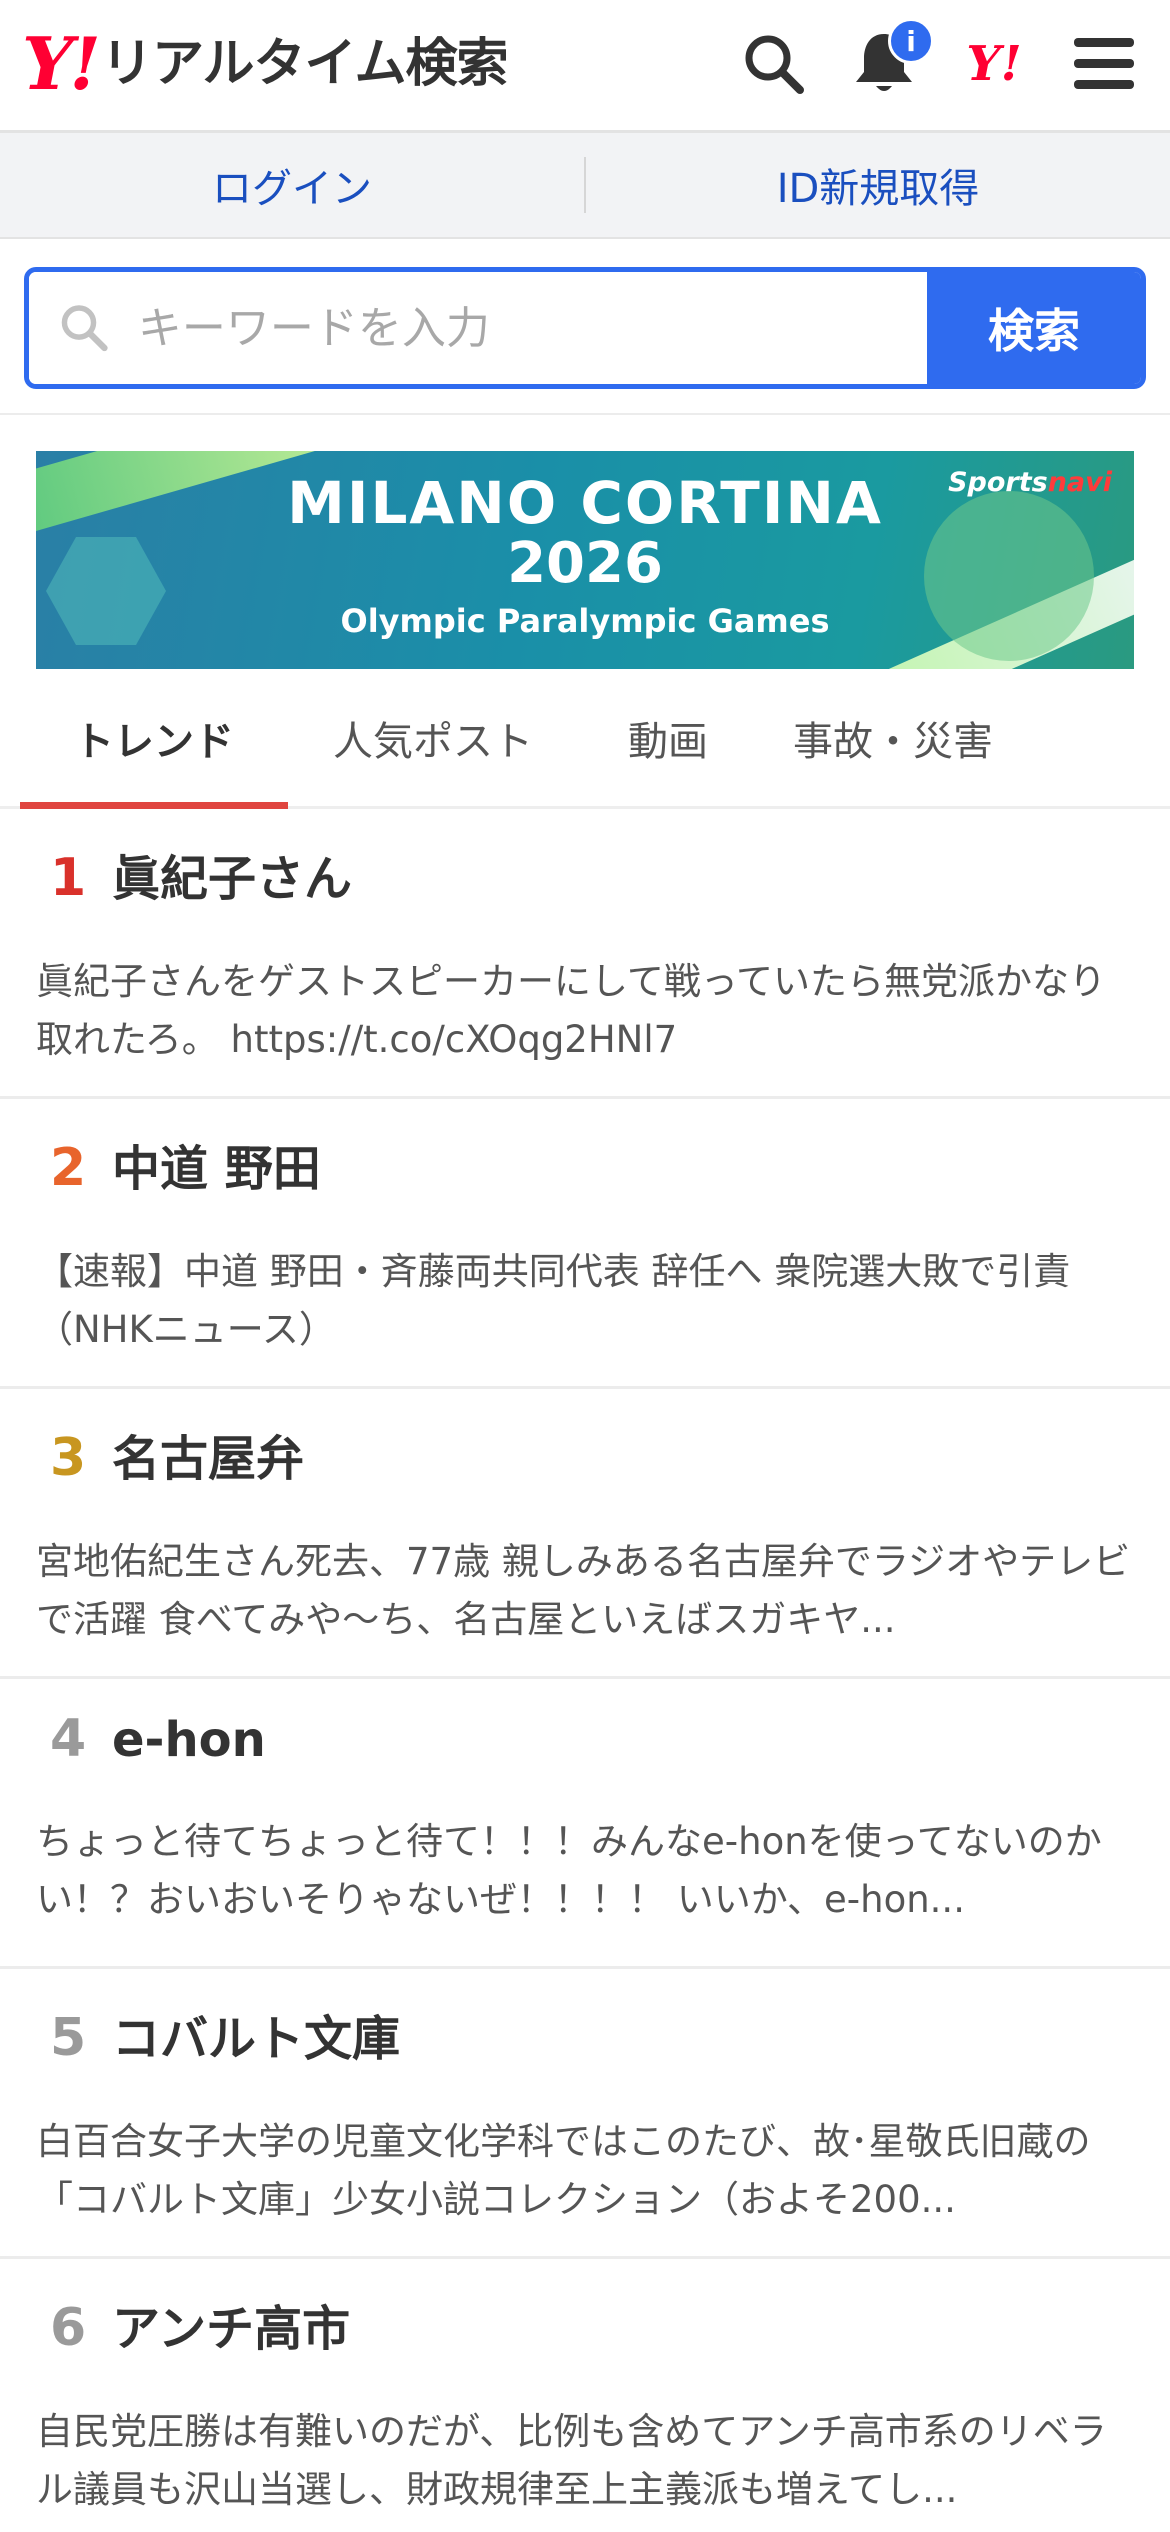  What do you see at coordinates (939, 59) in the screenshot?
I see `header-icons: i Y!` at bounding box center [939, 59].